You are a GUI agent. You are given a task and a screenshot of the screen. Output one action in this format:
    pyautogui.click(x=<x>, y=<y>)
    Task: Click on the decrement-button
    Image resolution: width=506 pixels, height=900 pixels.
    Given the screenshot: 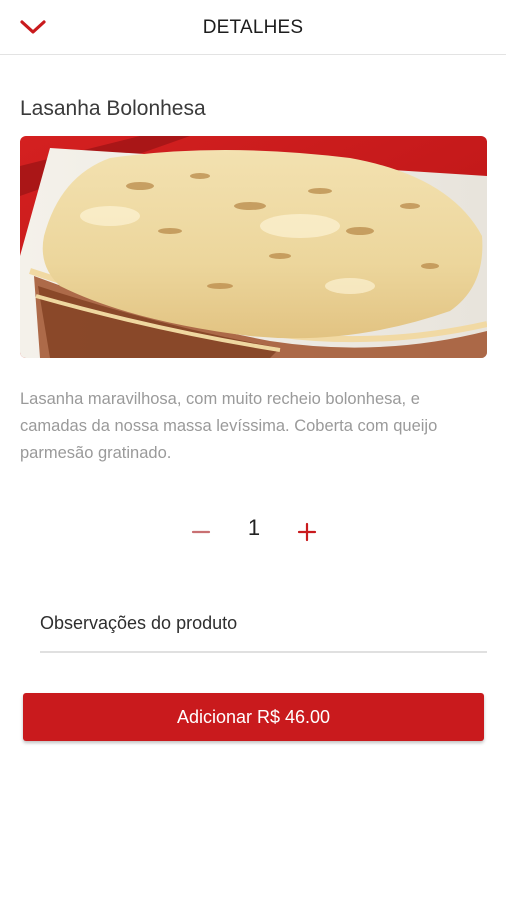 What is the action you would take?
    pyautogui.click(x=201, y=532)
    